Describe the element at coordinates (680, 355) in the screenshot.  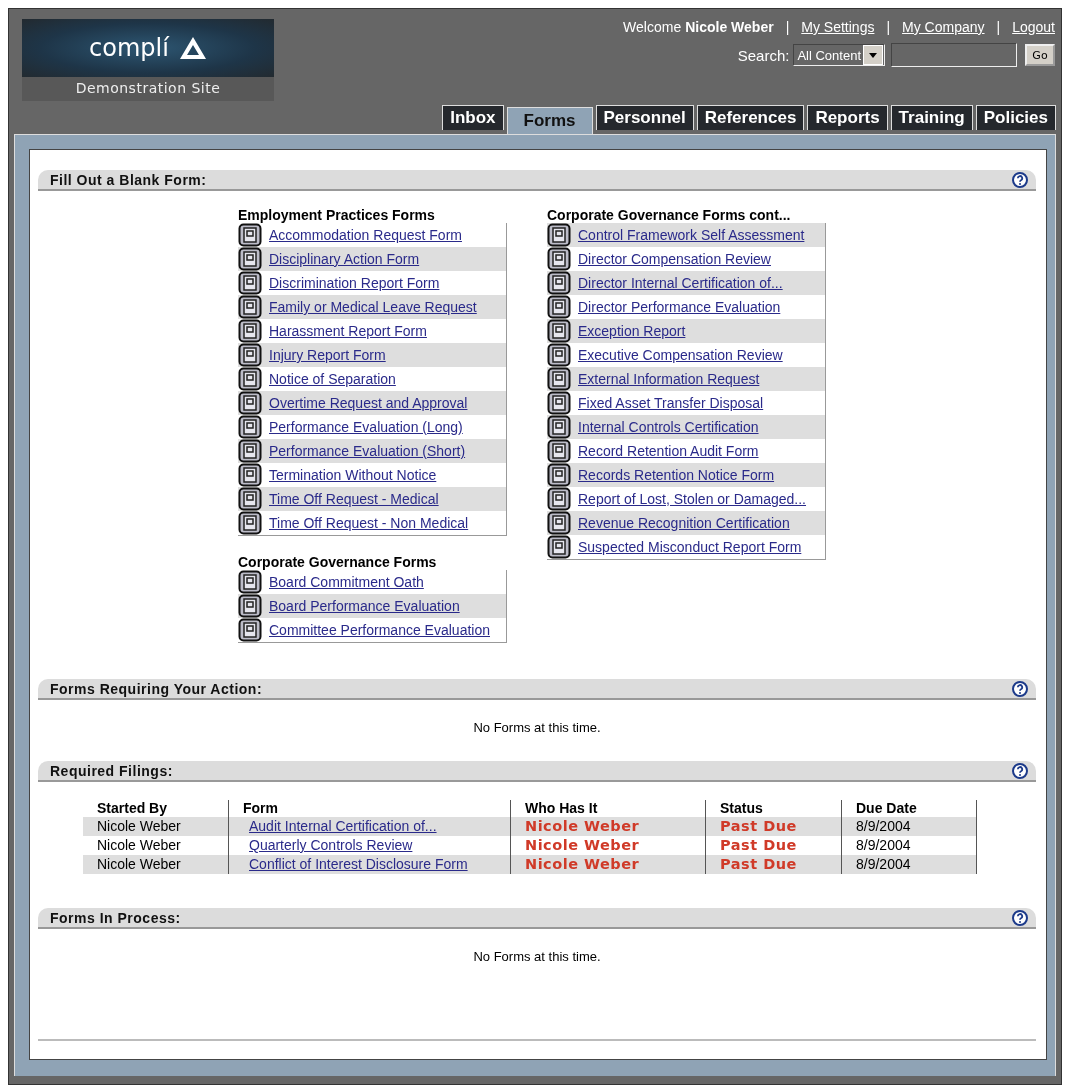
I see `form-link: Executive Compensation Review` at that location.